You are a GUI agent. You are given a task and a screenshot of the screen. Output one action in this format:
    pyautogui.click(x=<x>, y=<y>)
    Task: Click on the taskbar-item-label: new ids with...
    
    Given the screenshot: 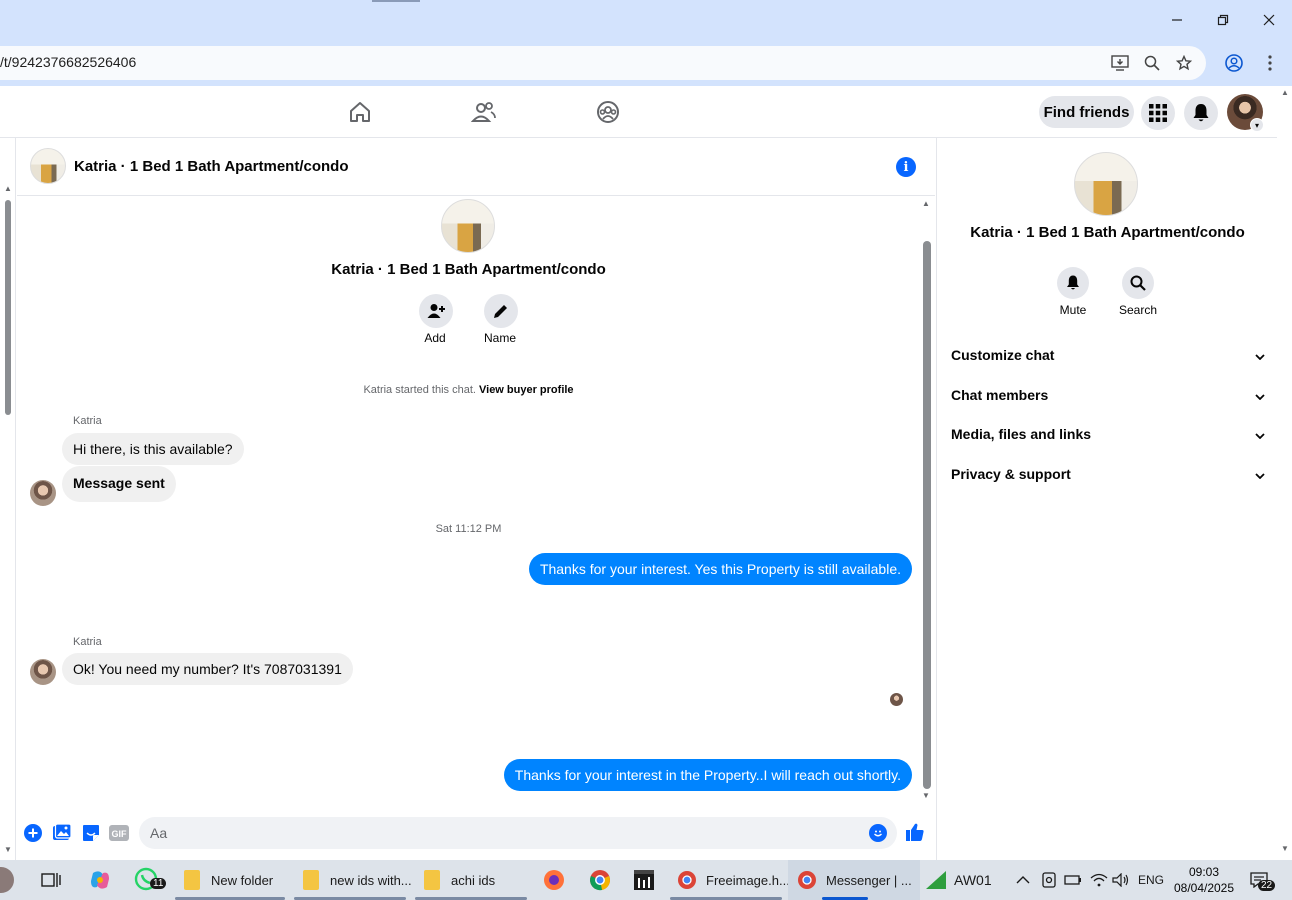 What is the action you would take?
    pyautogui.click(x=371, y=880)
    